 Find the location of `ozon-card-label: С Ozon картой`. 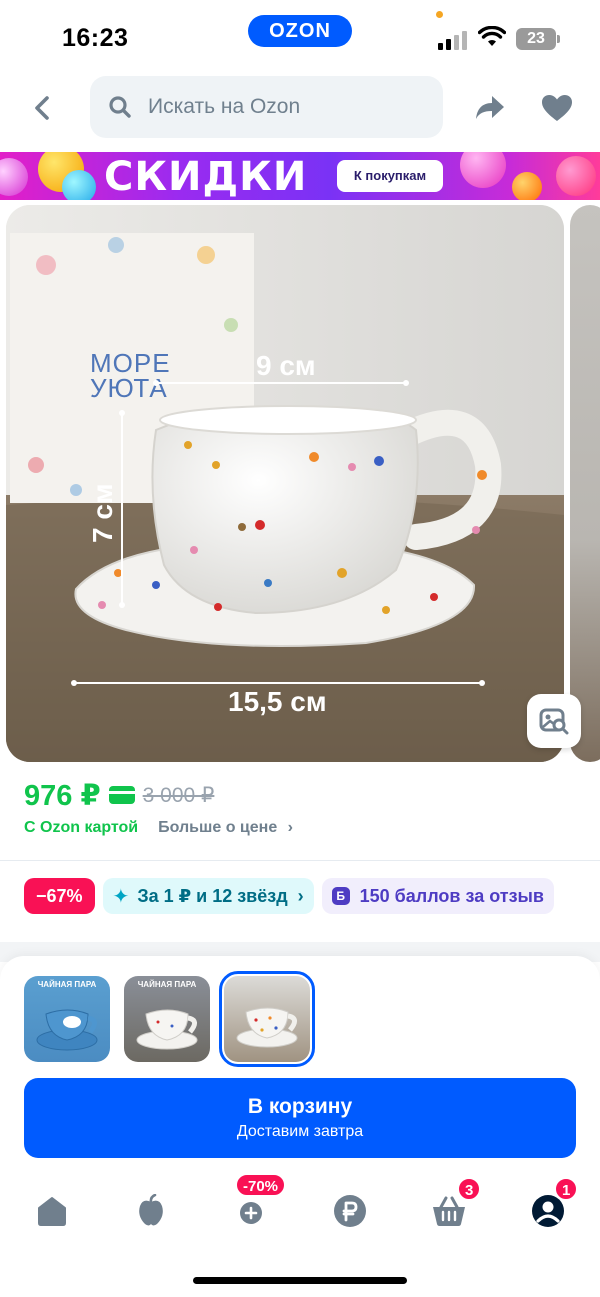

ozon-card-label: С Ozon картой is located at coordinates (81, 827).